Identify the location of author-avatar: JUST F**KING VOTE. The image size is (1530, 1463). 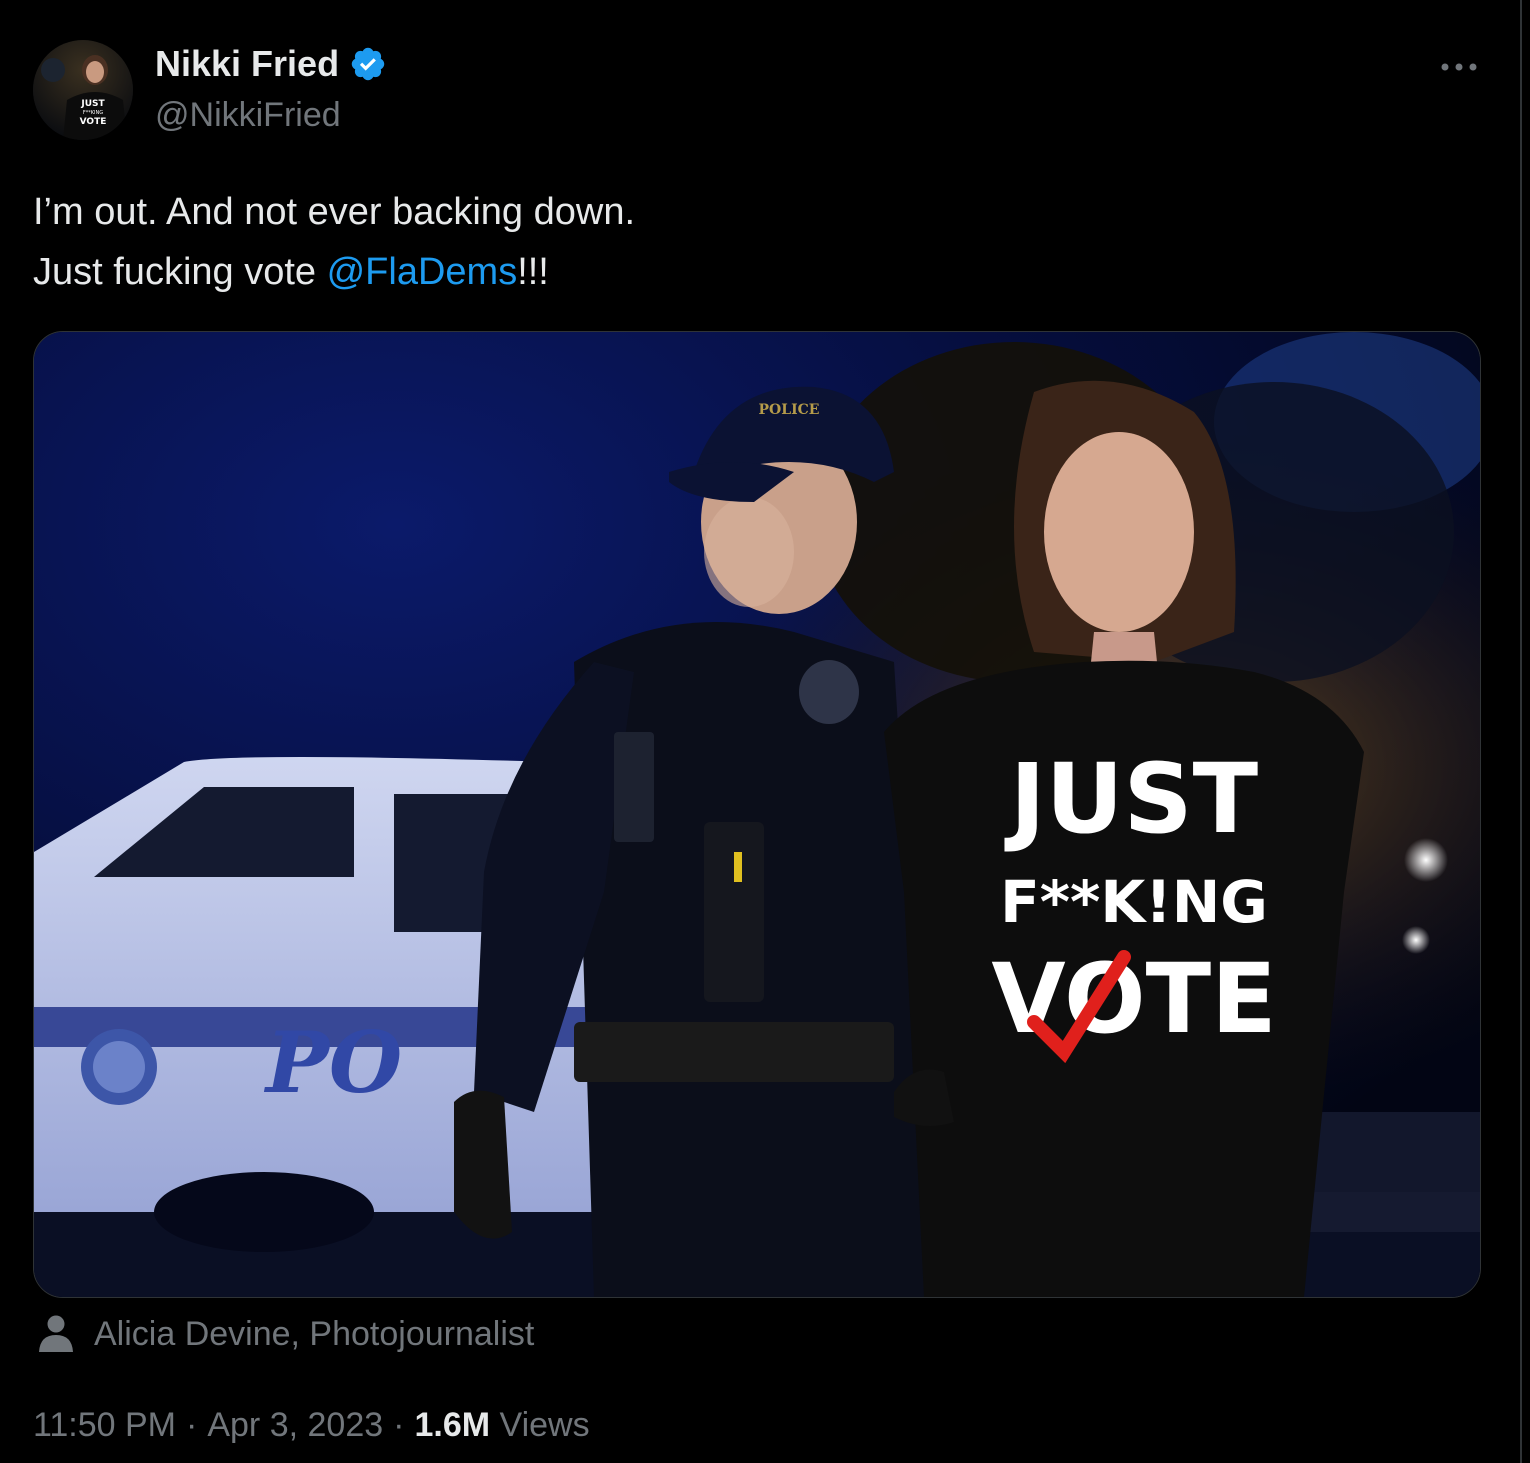
(83, 90).